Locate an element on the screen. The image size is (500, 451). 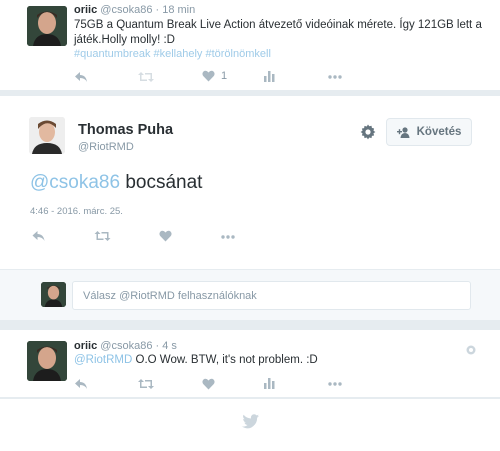
tweet-time: · 4 s is located at coordinates (166, 346).